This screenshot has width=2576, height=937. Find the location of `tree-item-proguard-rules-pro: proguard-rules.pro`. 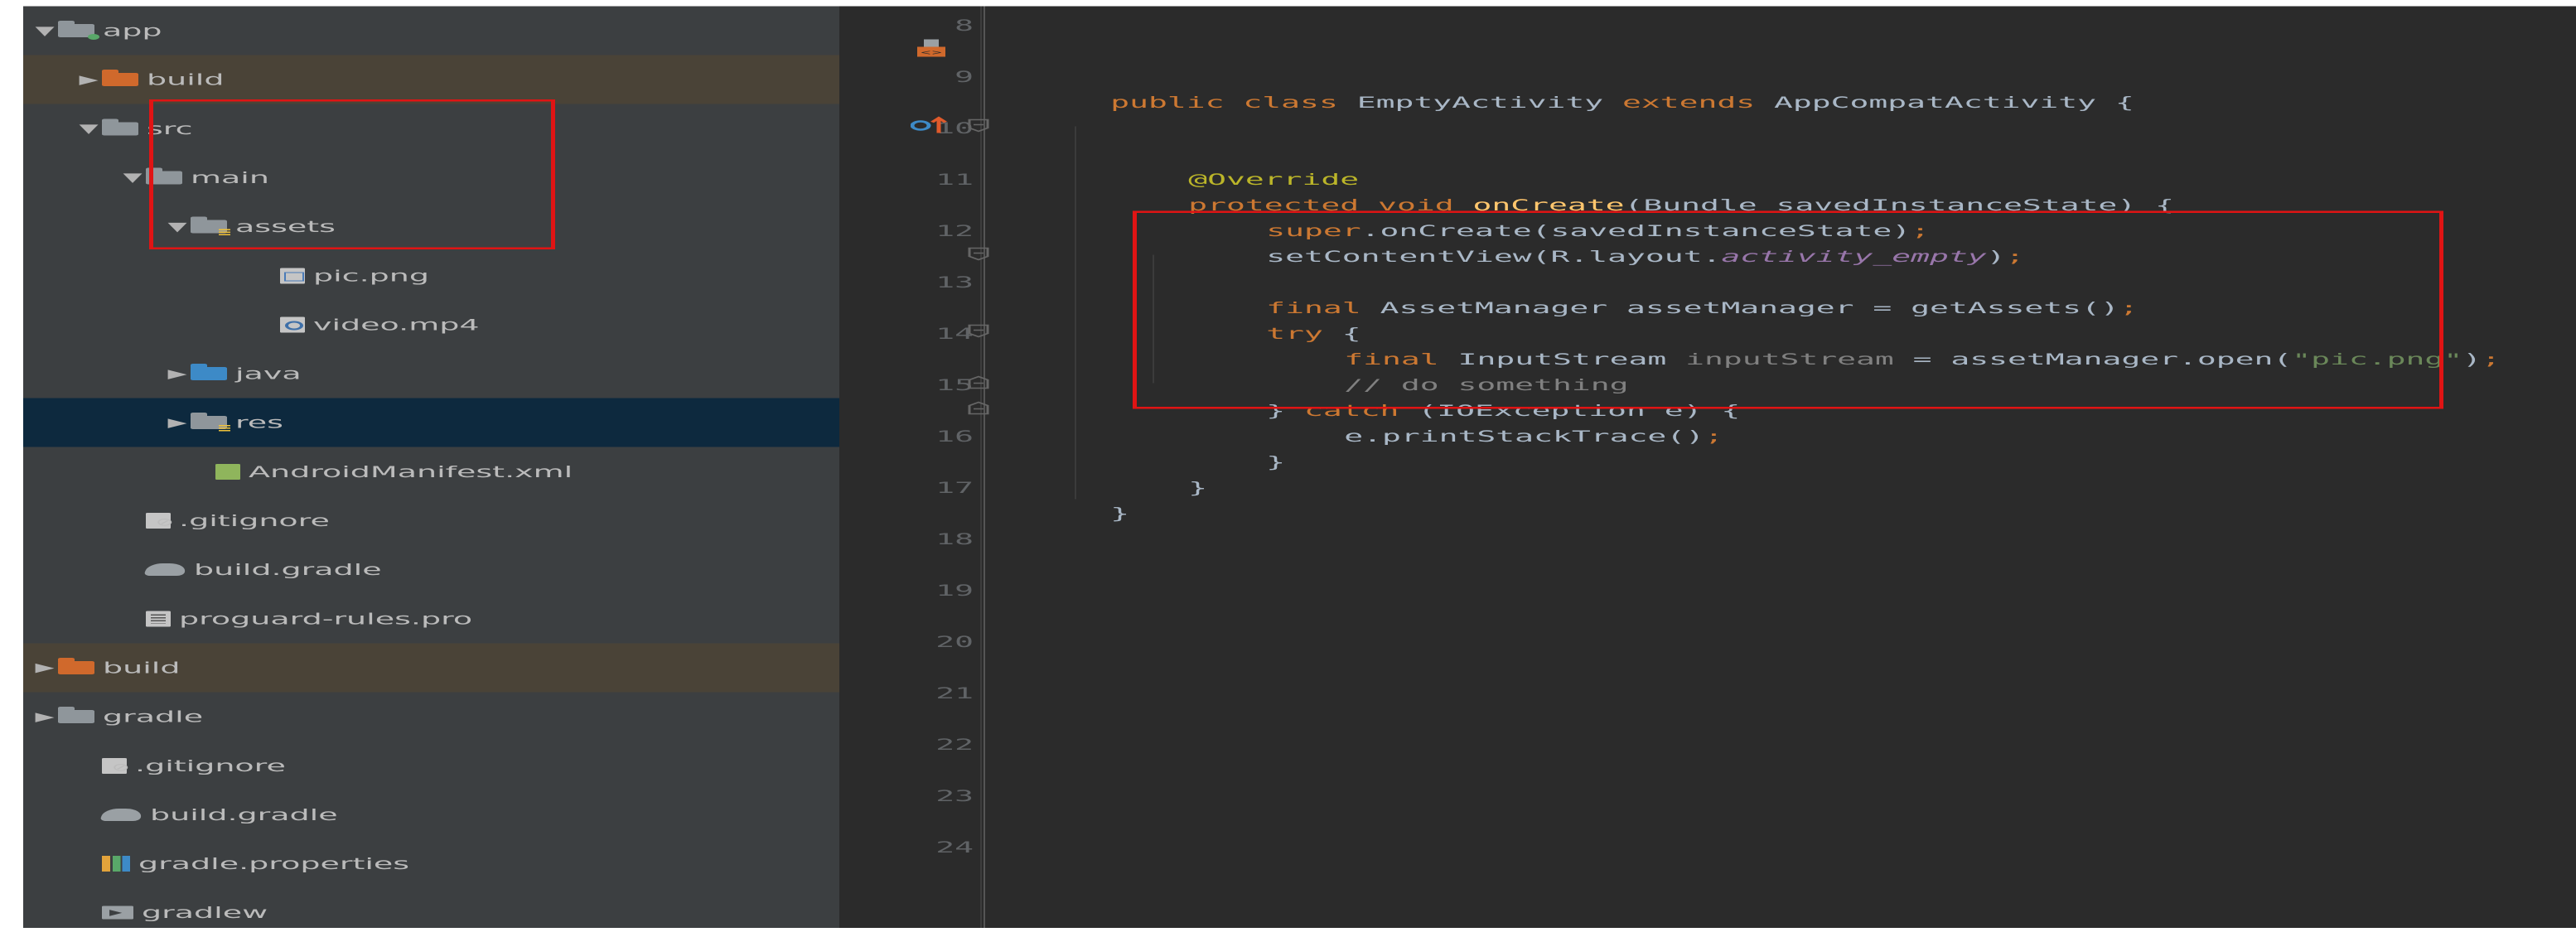

tree-item-proguard-rules-pro: proguard-rules.pro is located at coordinates (479, 618).